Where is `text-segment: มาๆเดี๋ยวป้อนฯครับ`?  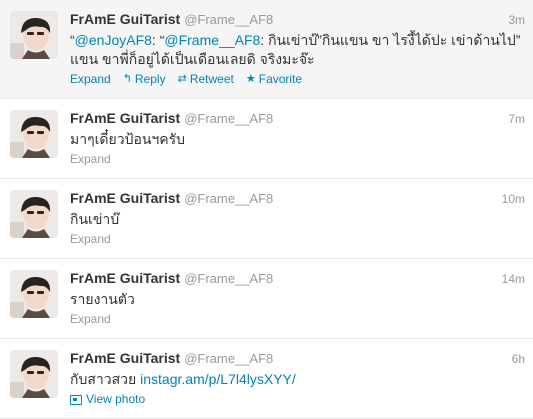
text-segment: มาๆเดี๋ยวป้อนฯครับ is located at coordinates (128, 139).